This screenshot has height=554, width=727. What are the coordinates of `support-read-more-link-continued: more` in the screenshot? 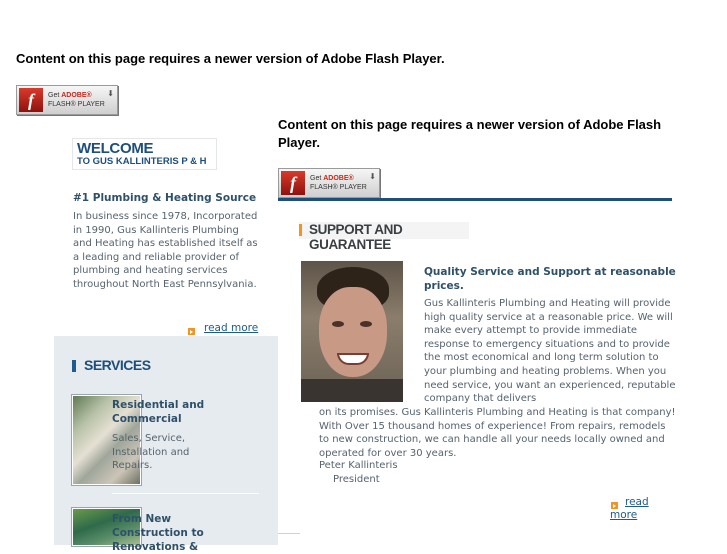 It's located at (623, 515).